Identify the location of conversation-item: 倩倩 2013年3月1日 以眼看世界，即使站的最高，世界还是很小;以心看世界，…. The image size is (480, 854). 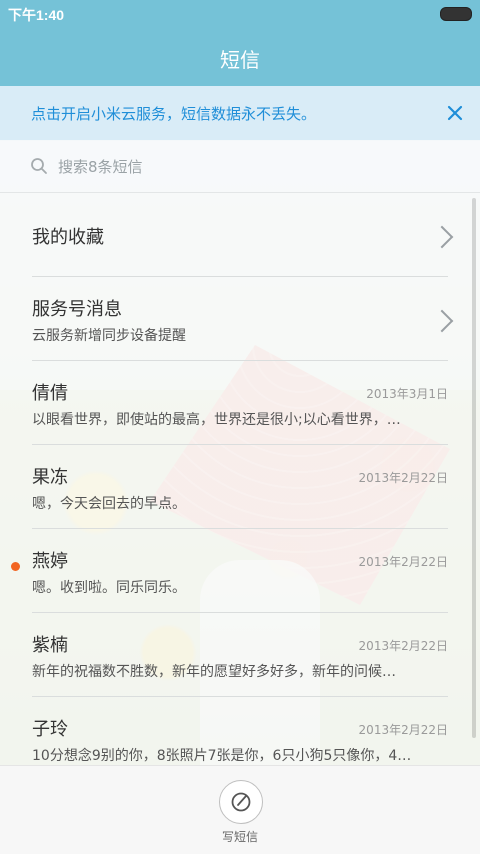
(240, 403).